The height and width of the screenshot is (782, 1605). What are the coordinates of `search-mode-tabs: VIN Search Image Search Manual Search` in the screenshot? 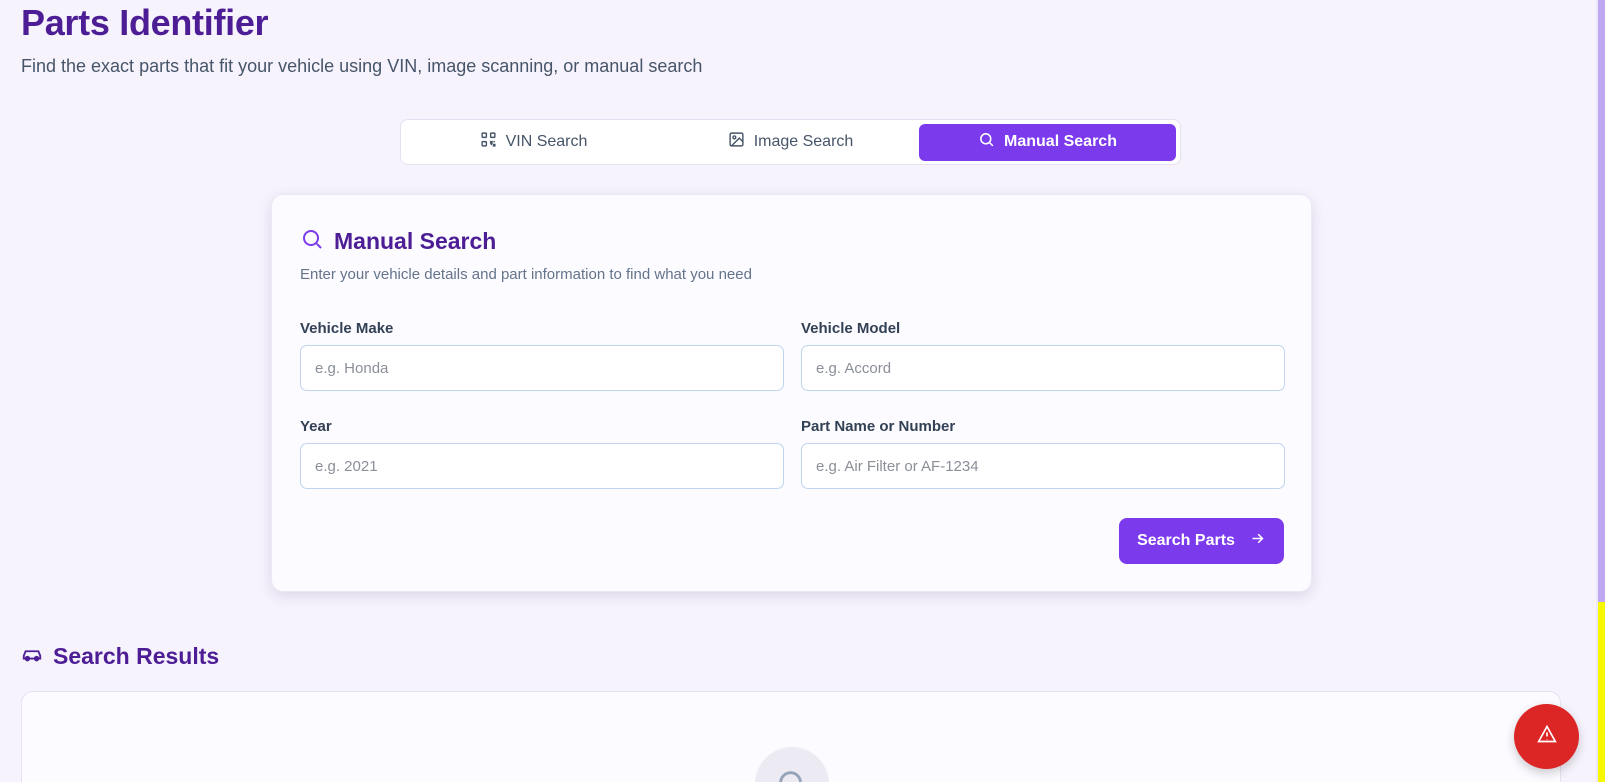 It's located at (790, 142).